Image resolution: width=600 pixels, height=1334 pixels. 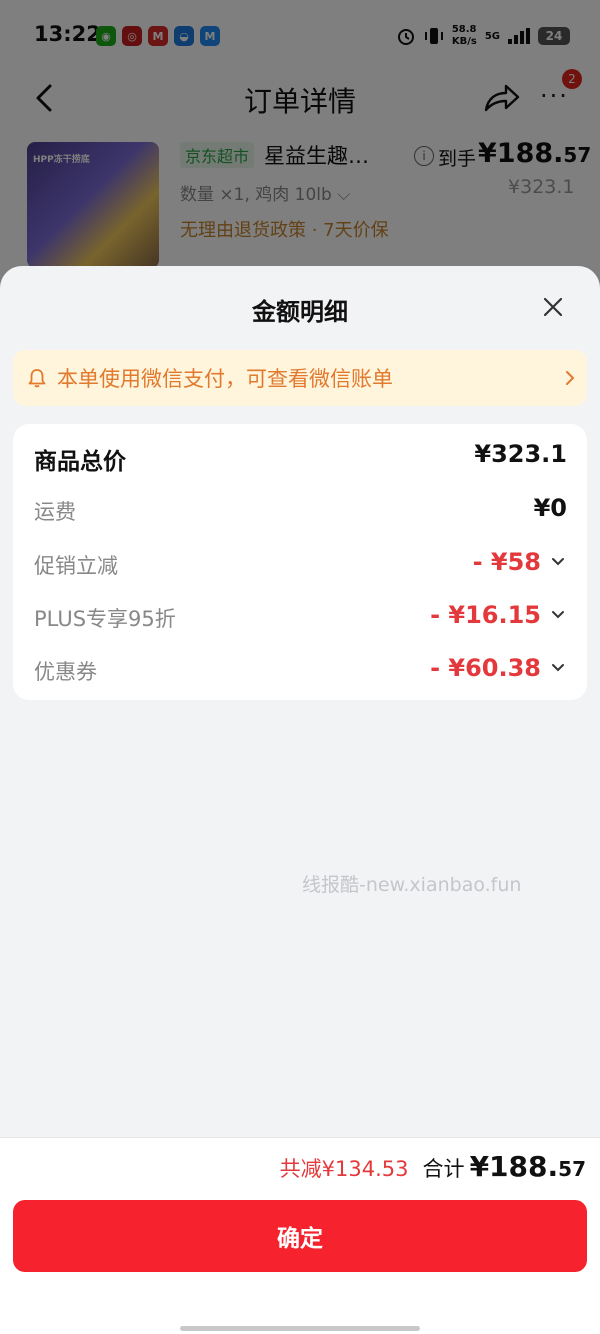 What do you see at coordinates (105, 619) in the screenshot?
I see `row-label: PLUS专享95折` at bounding box center [105, 619].